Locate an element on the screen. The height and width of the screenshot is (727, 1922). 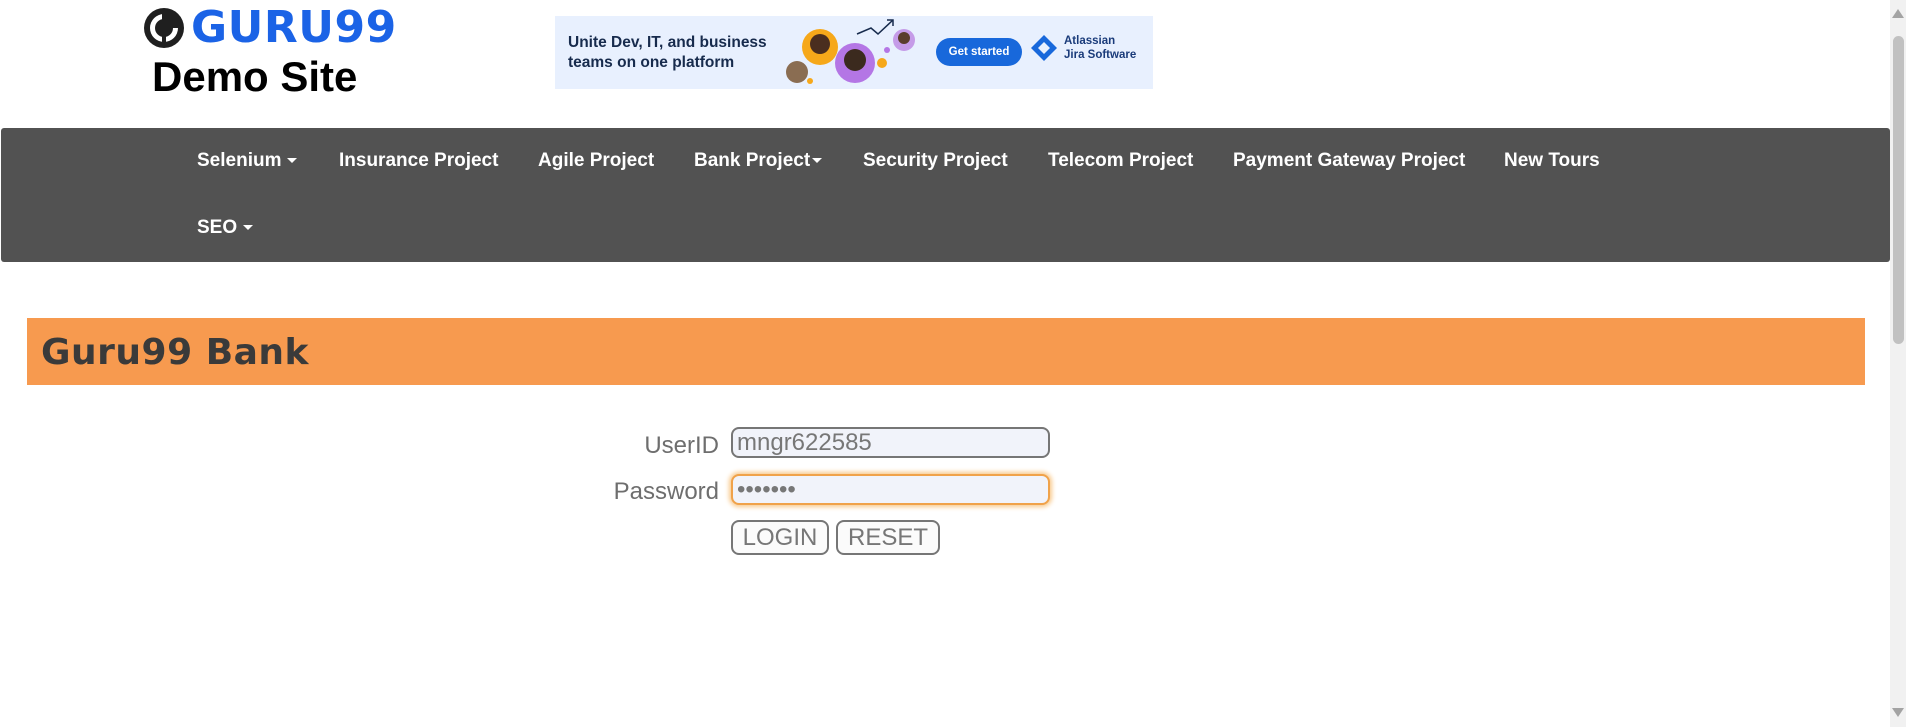
guru99-logo-icon is located at coordinates (164, 28).